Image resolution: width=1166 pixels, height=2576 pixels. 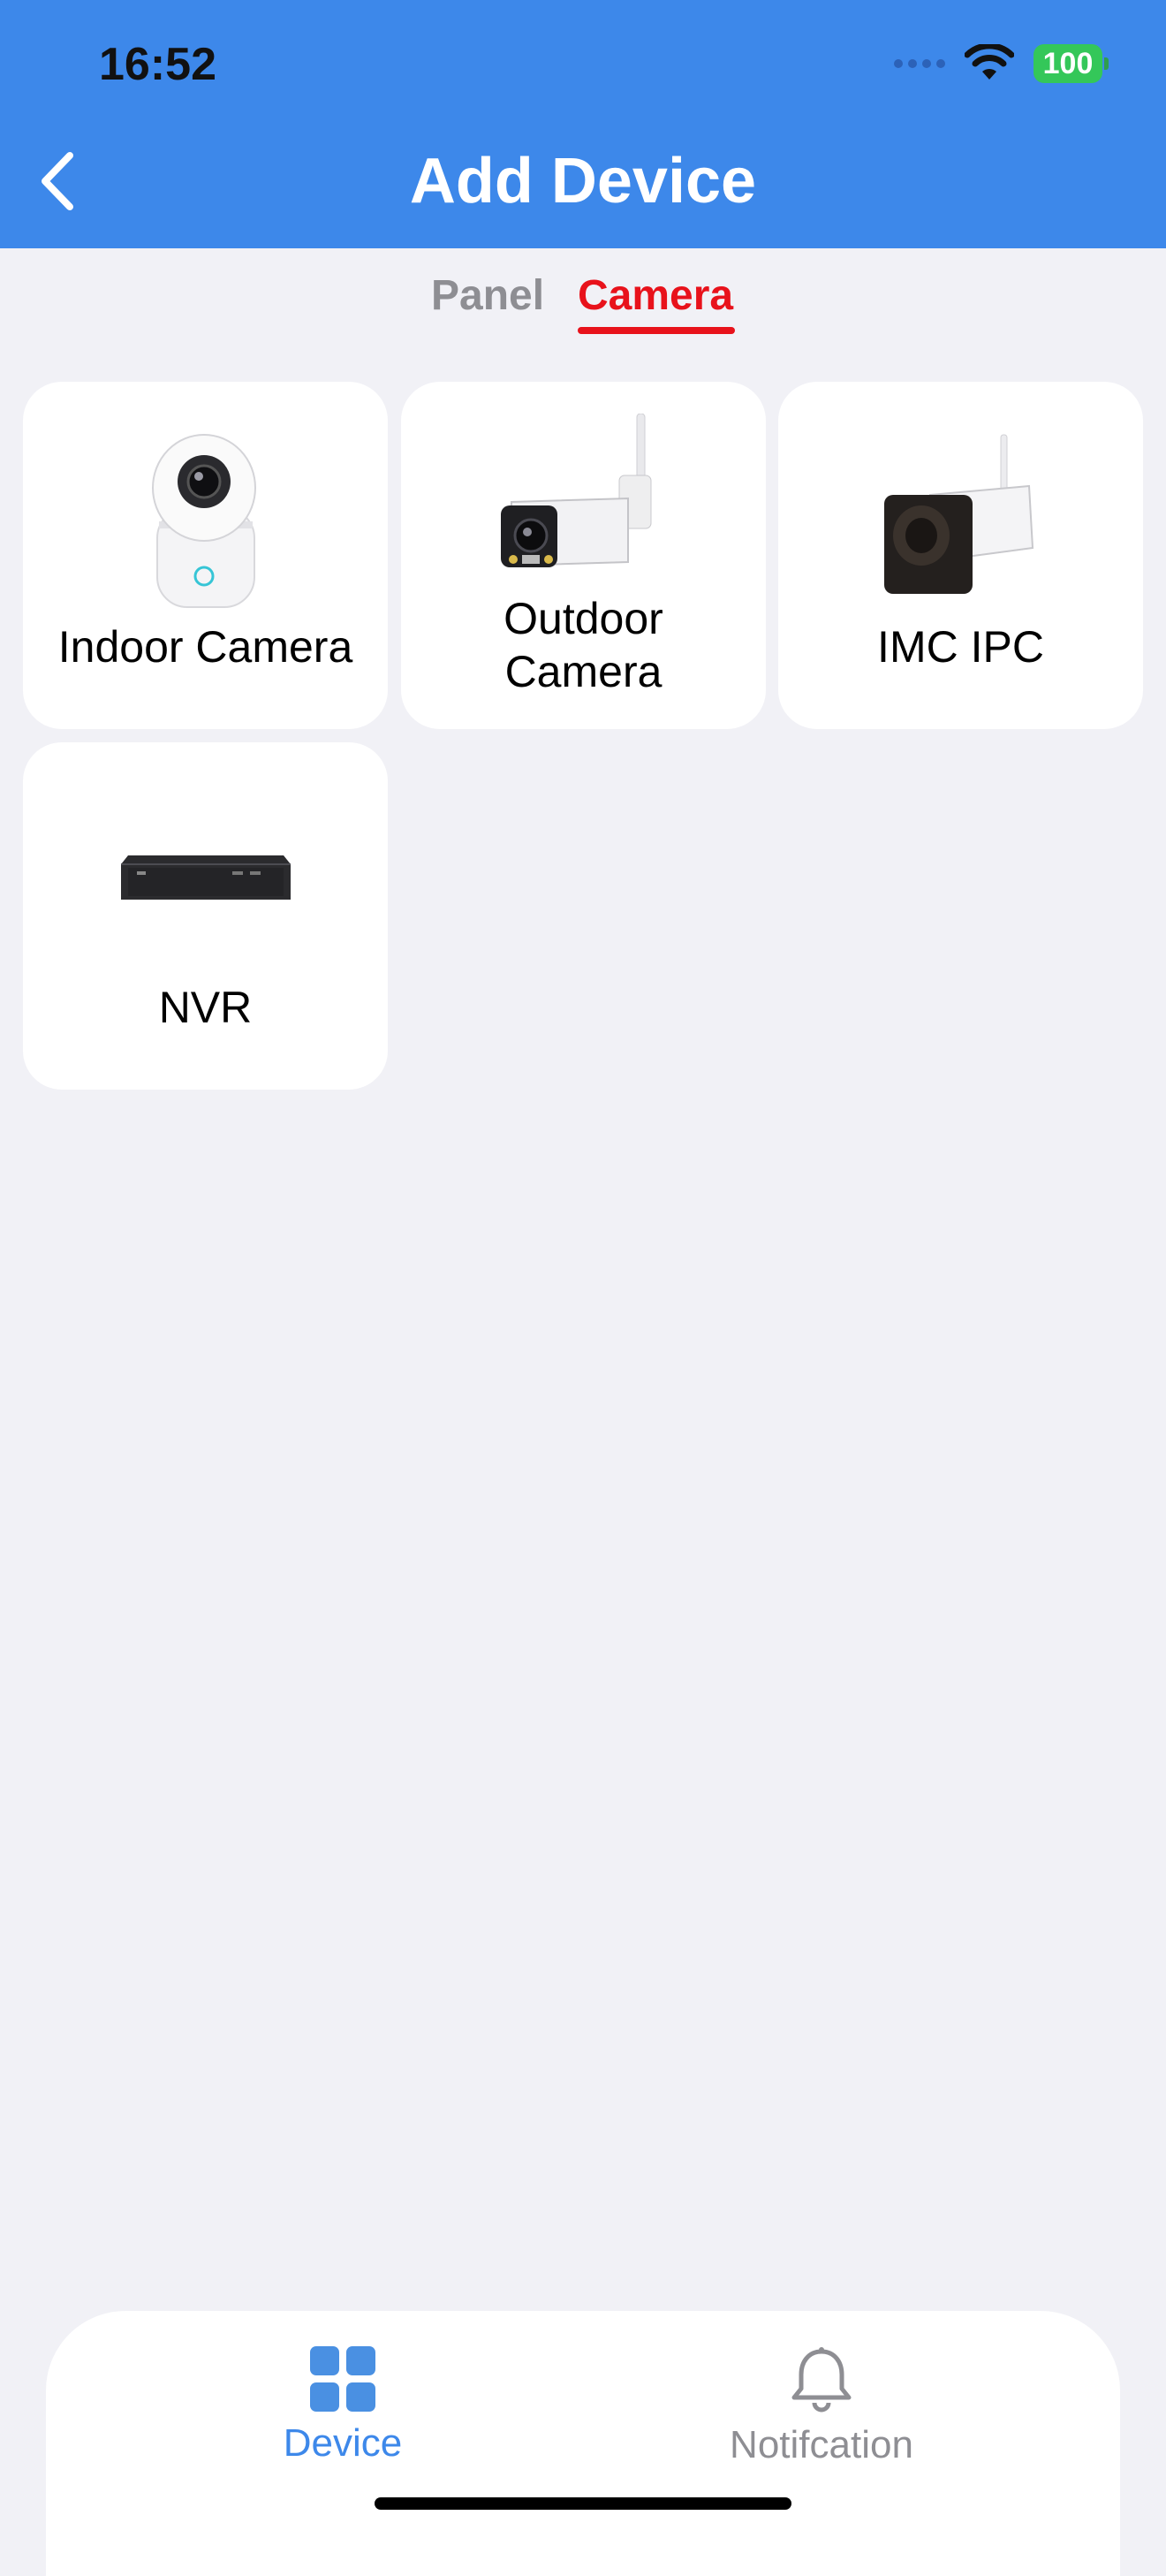 What do you see at coordinates (1071, 63) in the screenshot?
I see `battery-indicator: 100` at bounding box center [1071, 63].